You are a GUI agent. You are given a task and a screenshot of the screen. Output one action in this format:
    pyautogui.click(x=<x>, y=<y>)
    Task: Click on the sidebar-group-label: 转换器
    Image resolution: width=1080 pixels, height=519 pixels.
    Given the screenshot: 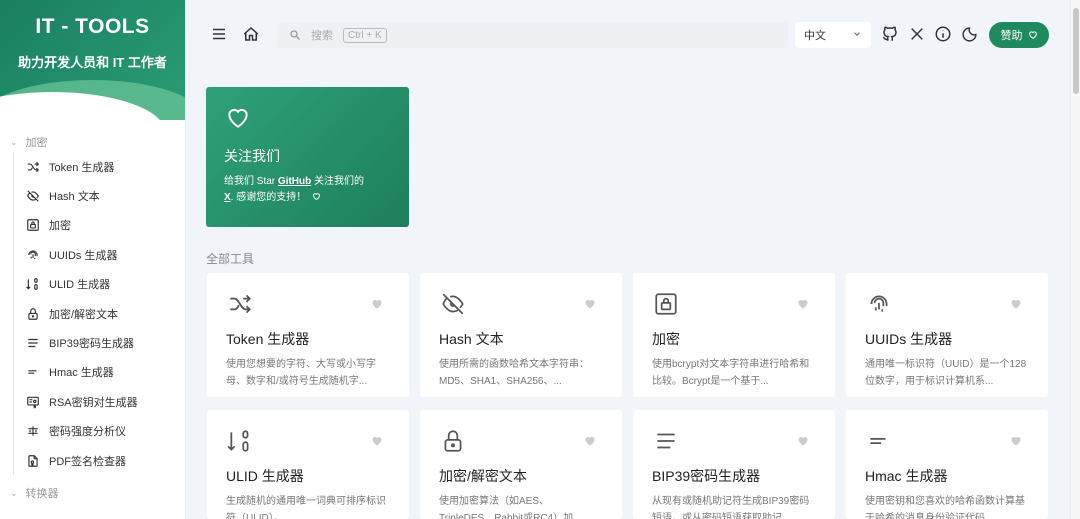 What is the action you would take?
    pyautogui.click(x=42, y=494)
    